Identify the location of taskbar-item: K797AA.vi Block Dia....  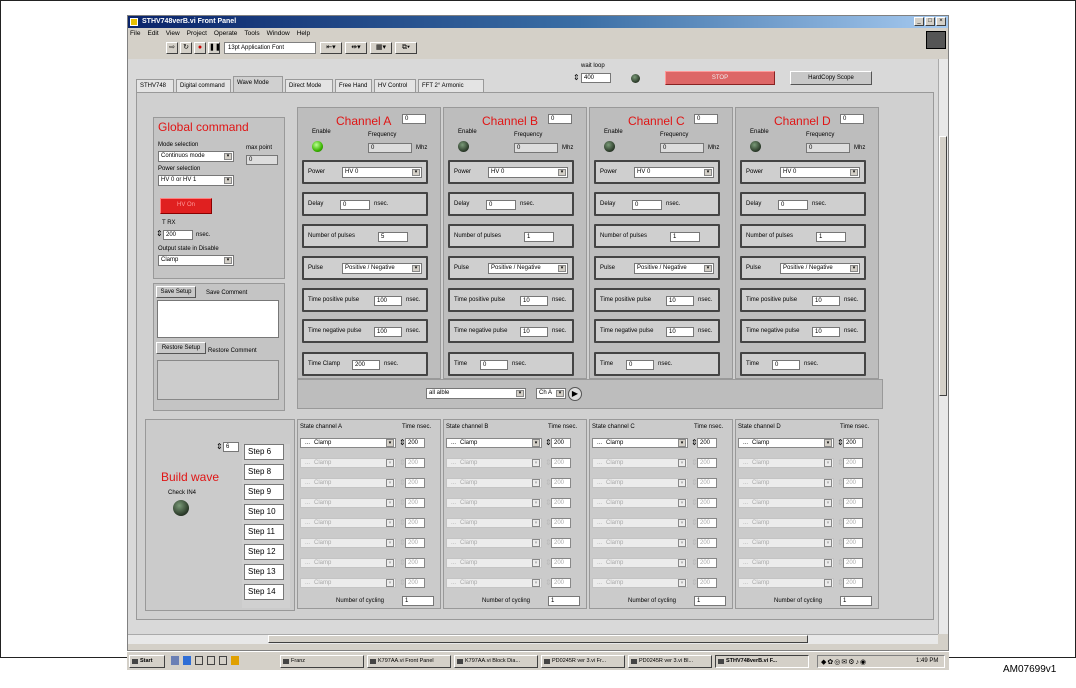
(496, 661).